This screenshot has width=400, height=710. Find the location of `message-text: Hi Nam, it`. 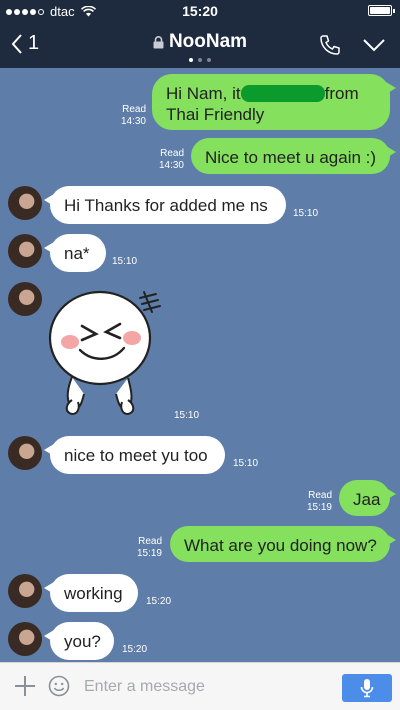

message-text: Hi Nam, it is located at coordinates (203, 93).